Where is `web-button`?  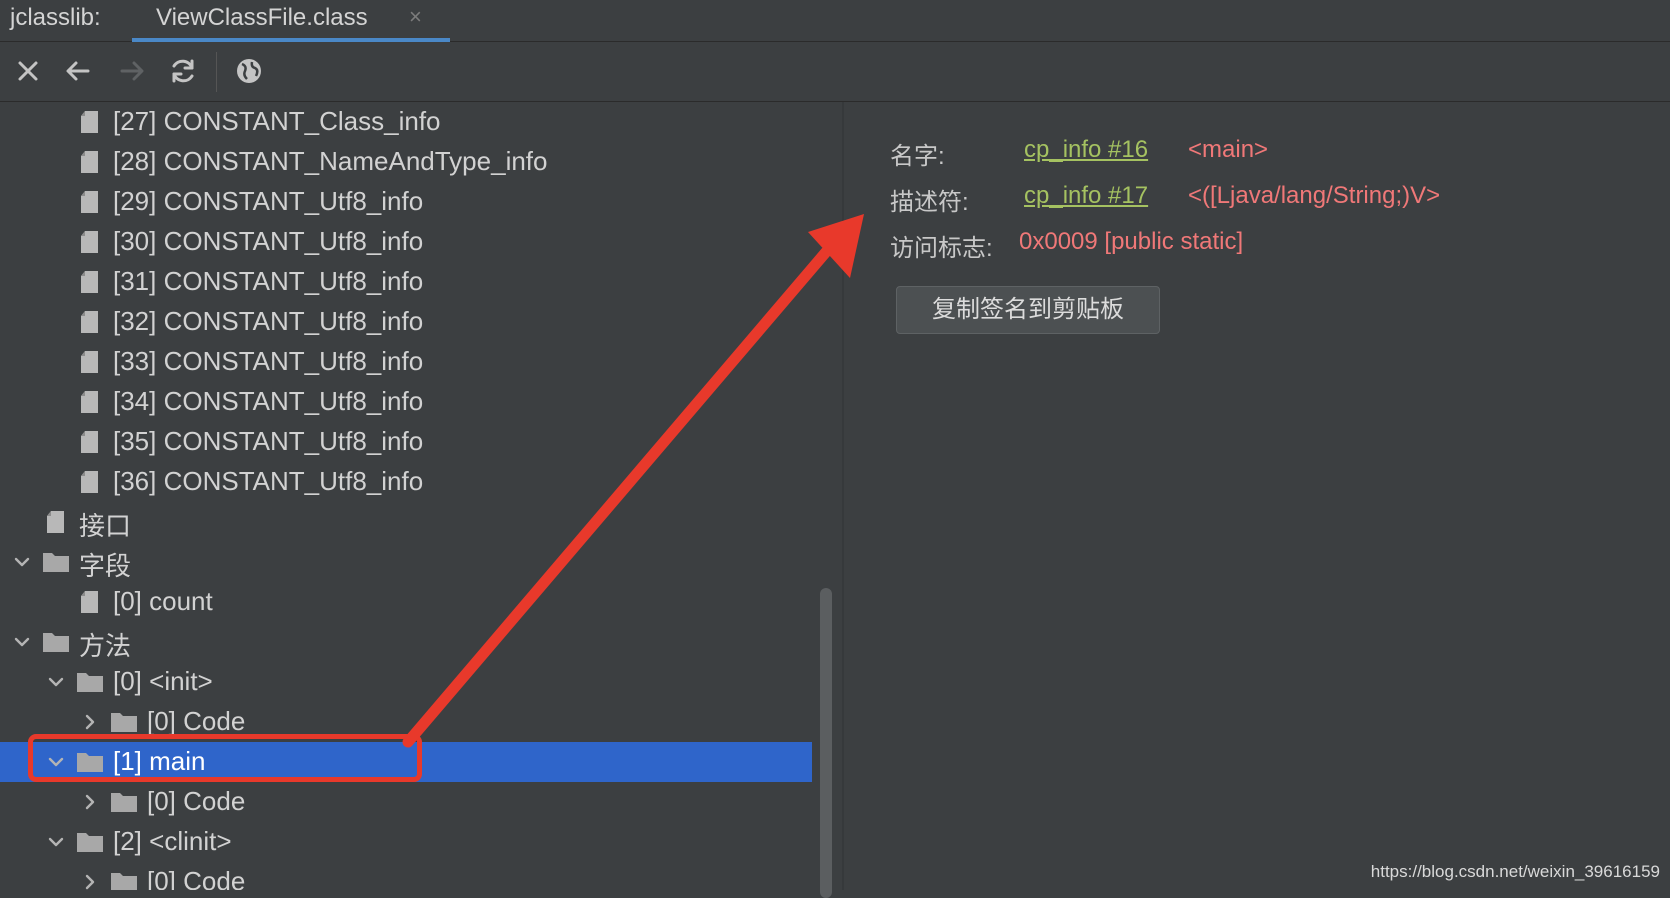
web-button is located at coordinates (249, 71).